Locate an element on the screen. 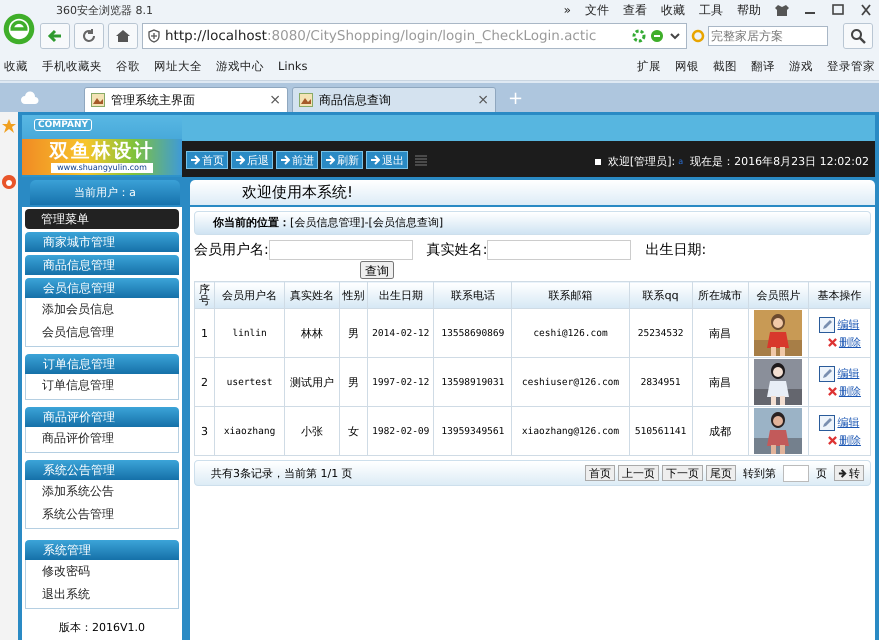 This screenshot has height=640, width=879. query-button: 查询 is located at coordinates (377, 270).